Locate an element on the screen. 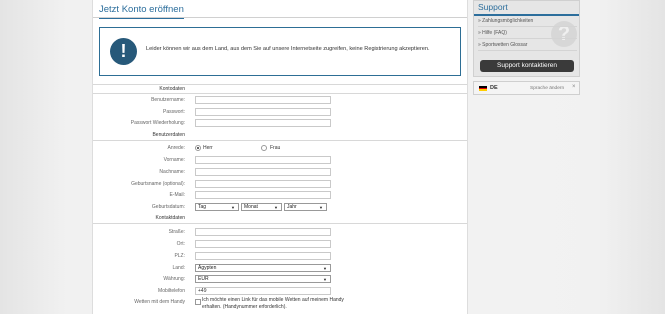 The height and width of the screenshot is (314, 665). radio-herr-label: Herr is located at coordinates (208, 148).